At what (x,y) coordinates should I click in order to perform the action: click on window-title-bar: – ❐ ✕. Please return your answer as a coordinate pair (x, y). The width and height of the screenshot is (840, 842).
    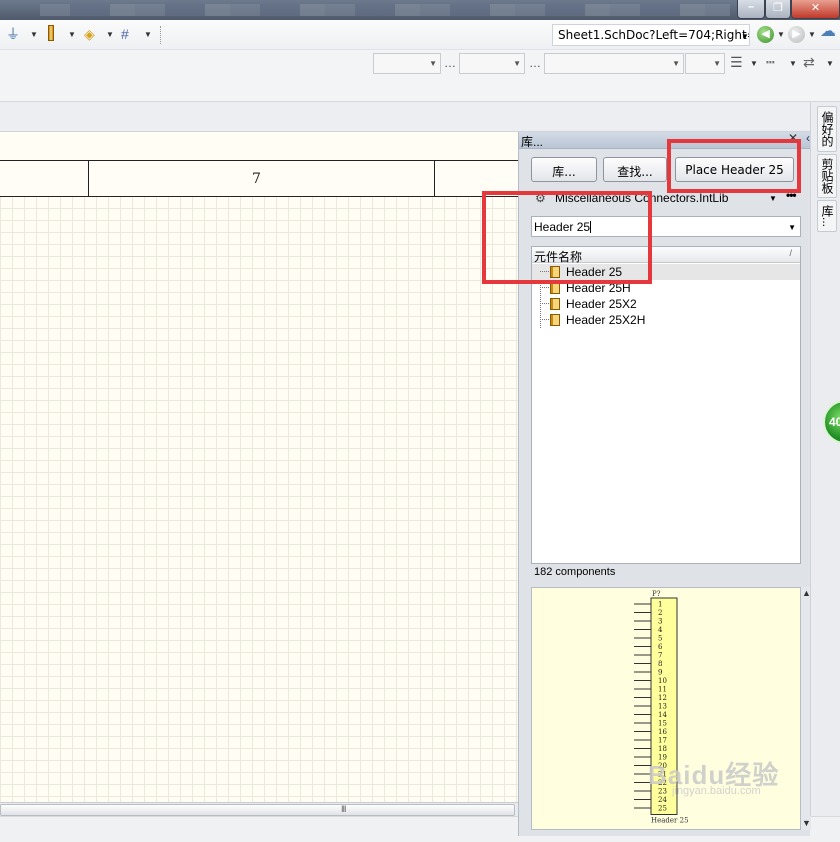
    Looking at the image, I should click on (420, 10).